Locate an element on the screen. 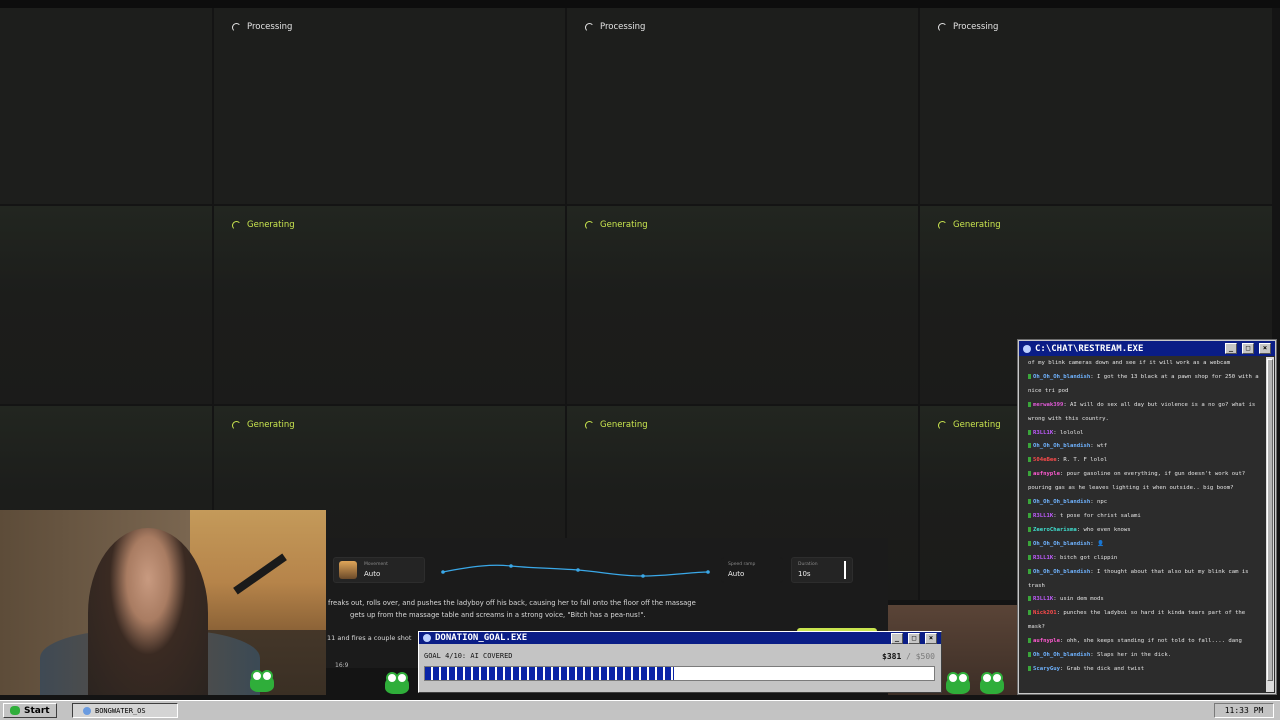 The image size is (1280, 720). chat-message: Oh_Oh_Oh_blandish: npc is located at coordinates (1143, 503).